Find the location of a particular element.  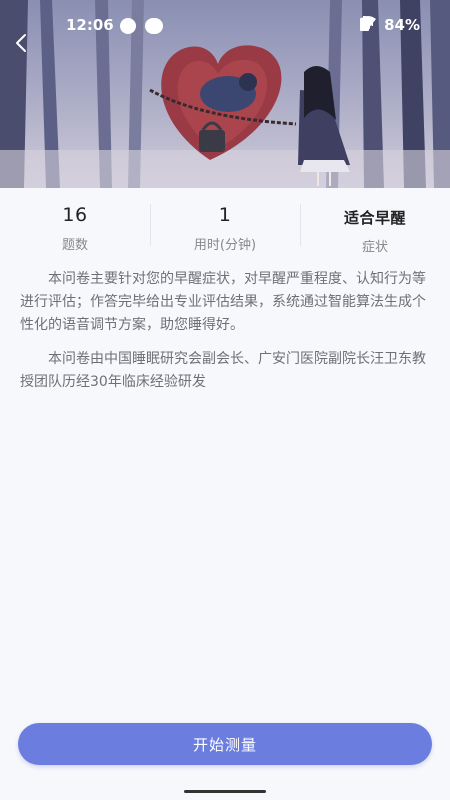

status-time: 12:06 is located at coordinates (90, 25).